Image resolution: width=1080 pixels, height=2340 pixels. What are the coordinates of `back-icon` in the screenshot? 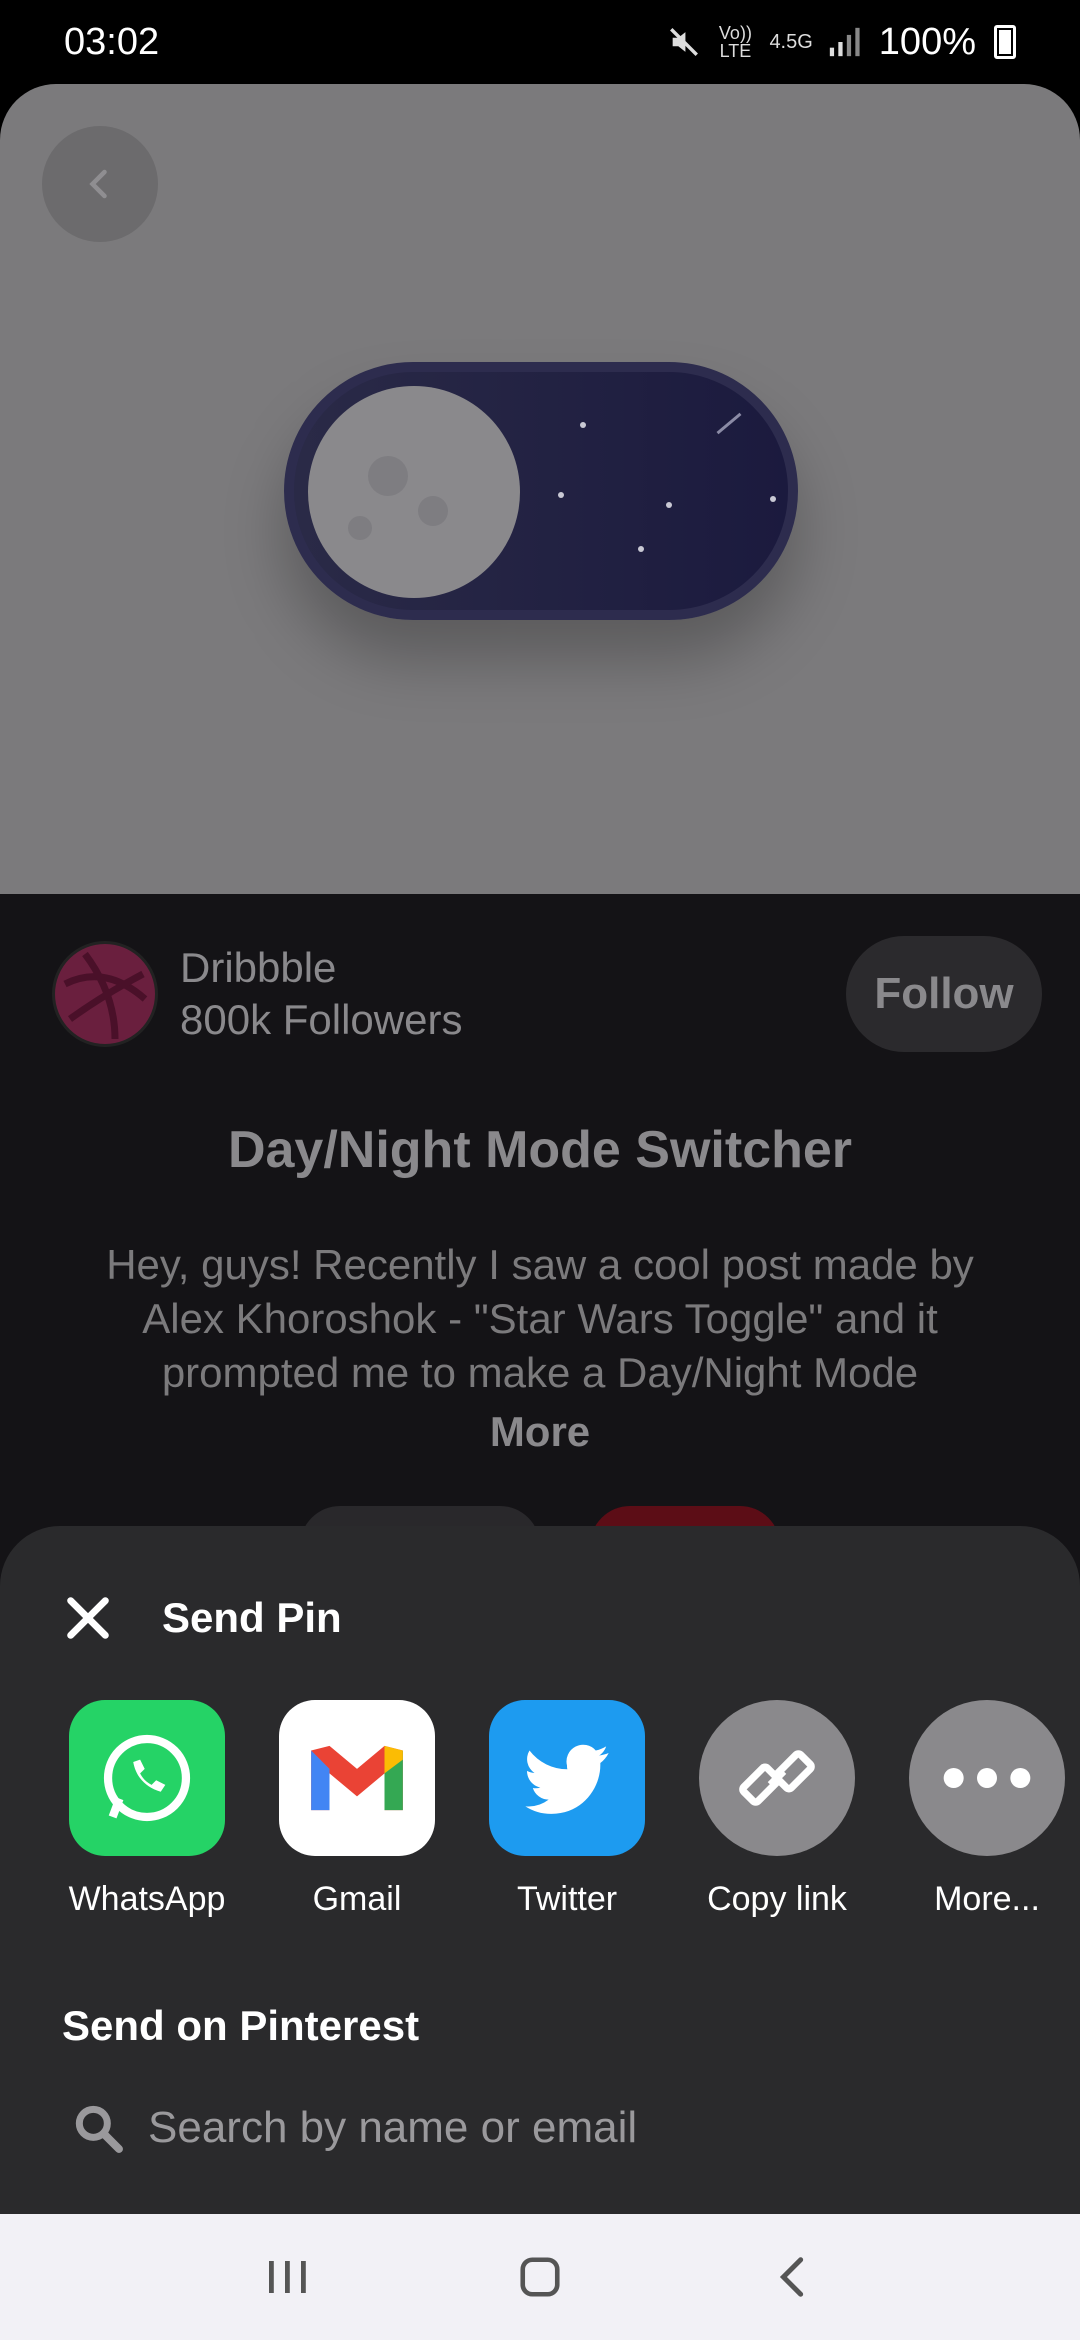 It's located at (792, 2277).